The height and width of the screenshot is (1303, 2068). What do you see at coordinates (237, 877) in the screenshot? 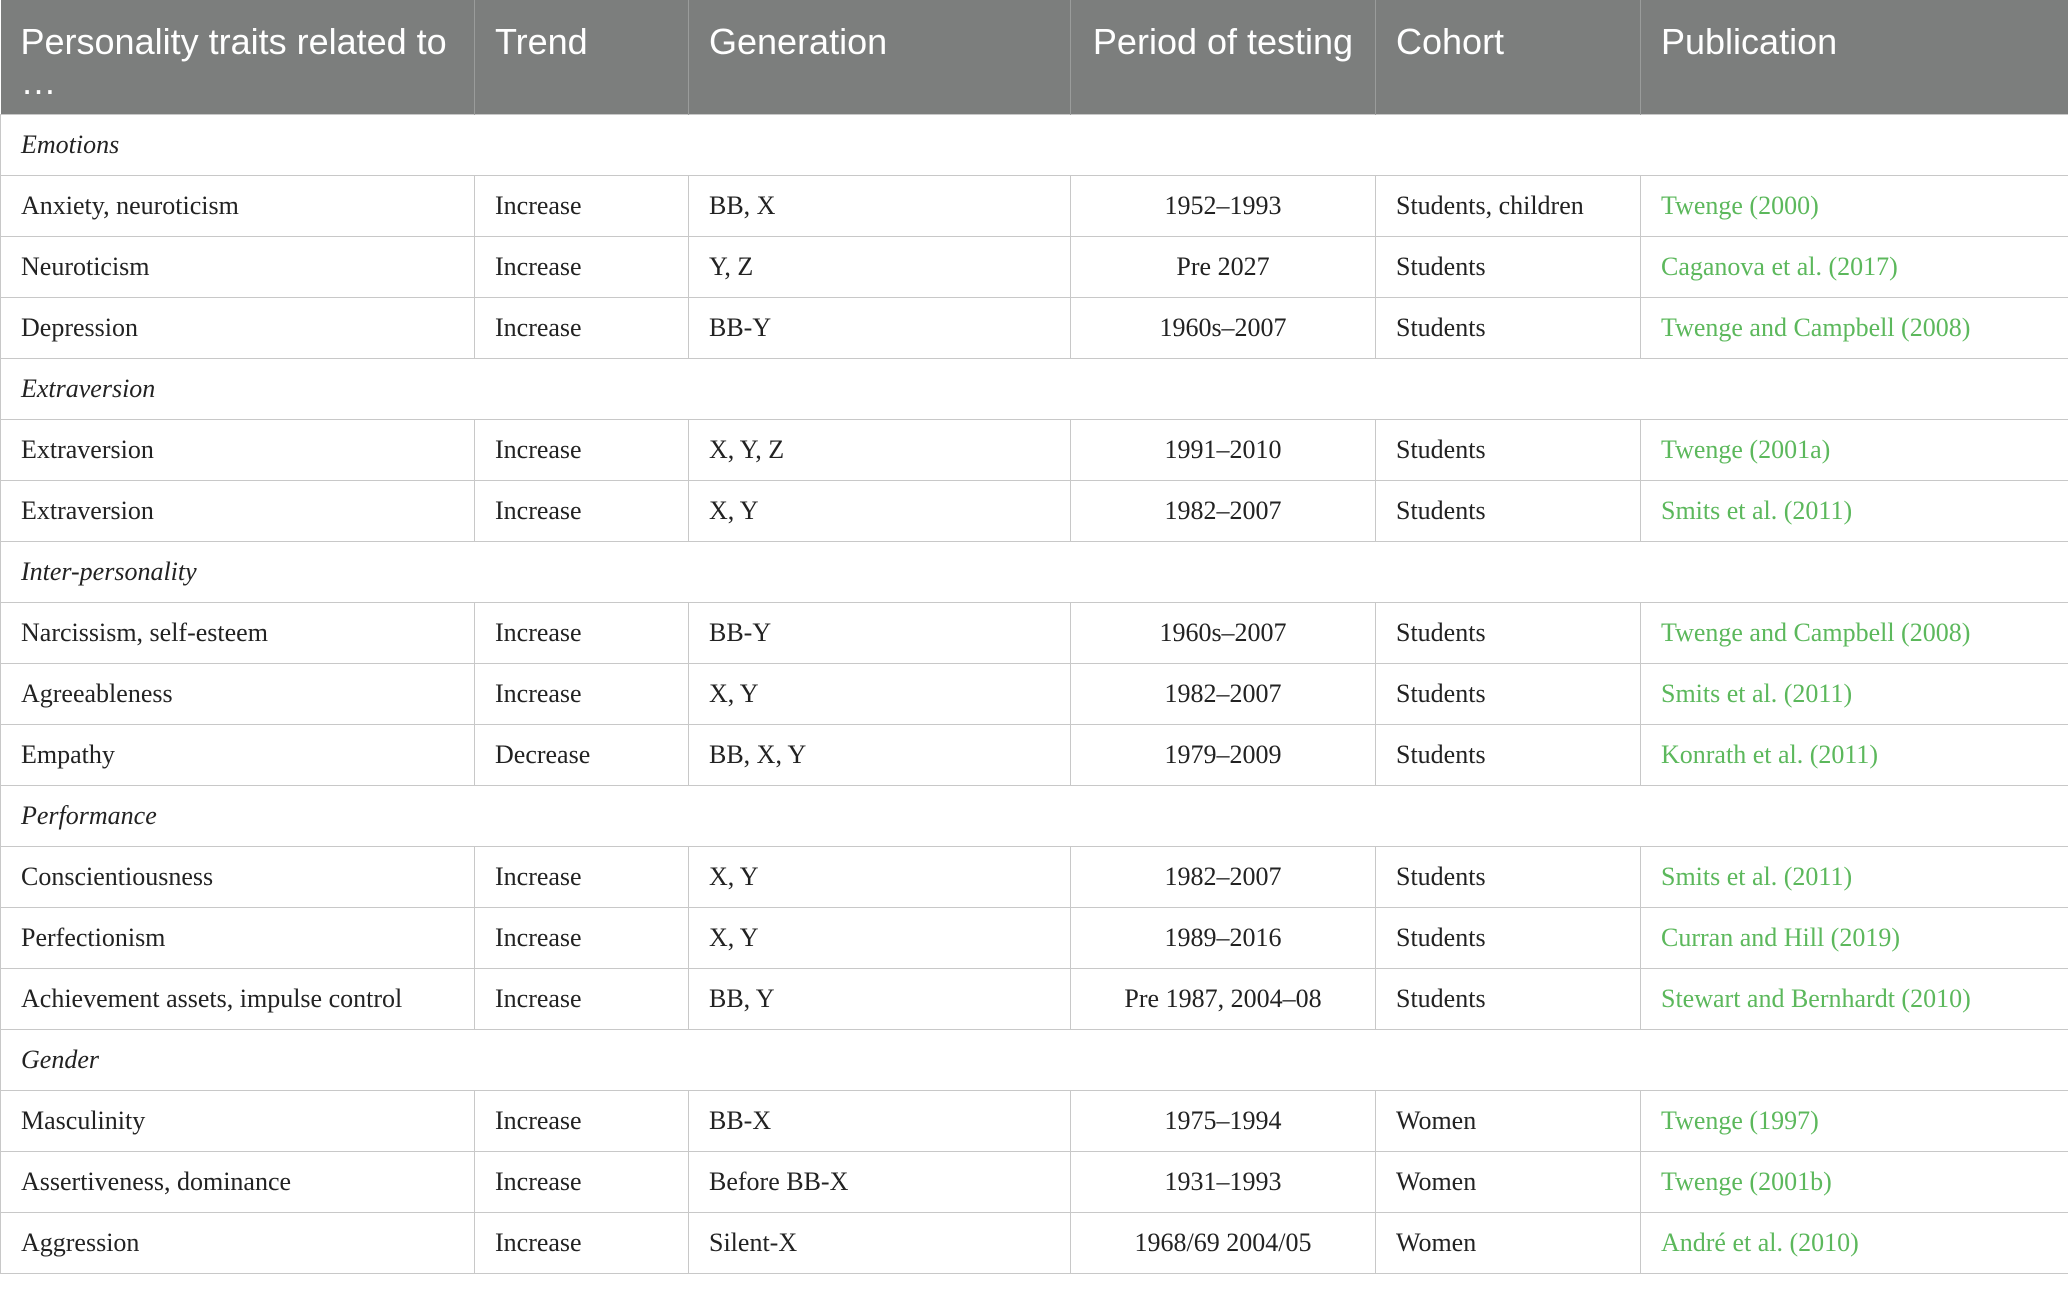
I see `trait-cell: Conscientiousness` at bounding box center [237, 877].